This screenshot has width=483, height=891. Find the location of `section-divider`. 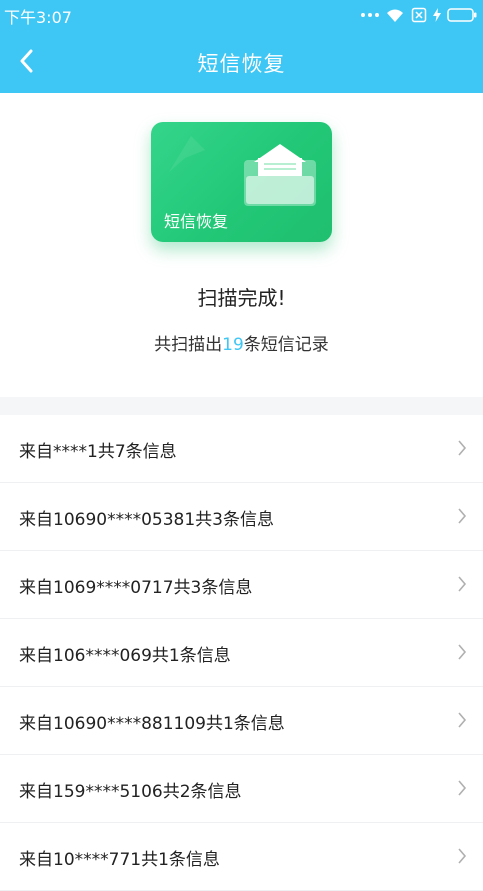

section-divider is located at coordinates (241, 406).